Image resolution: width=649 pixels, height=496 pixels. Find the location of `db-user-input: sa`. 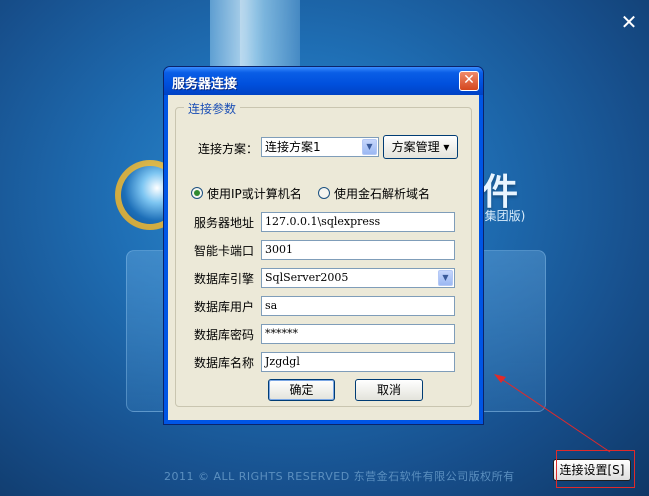

db-user-input: sa is located at coordinates (358, 306).